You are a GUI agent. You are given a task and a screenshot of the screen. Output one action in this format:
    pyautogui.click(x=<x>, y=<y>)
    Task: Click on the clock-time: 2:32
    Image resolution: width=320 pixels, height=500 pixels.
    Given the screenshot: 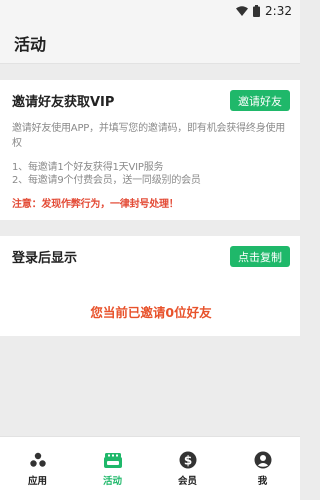 What is the action you would take?
    pyautogui.click(x=278, y=11)
    